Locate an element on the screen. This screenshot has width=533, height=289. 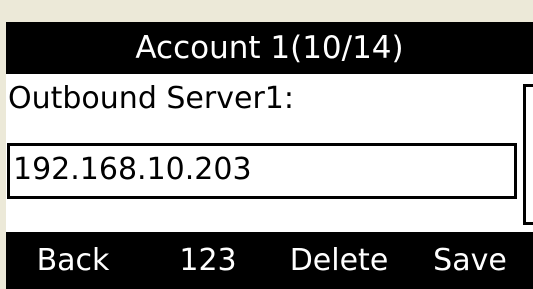
outbound-server-value: 192.168.10.203 is located at coordinates (132, 169).